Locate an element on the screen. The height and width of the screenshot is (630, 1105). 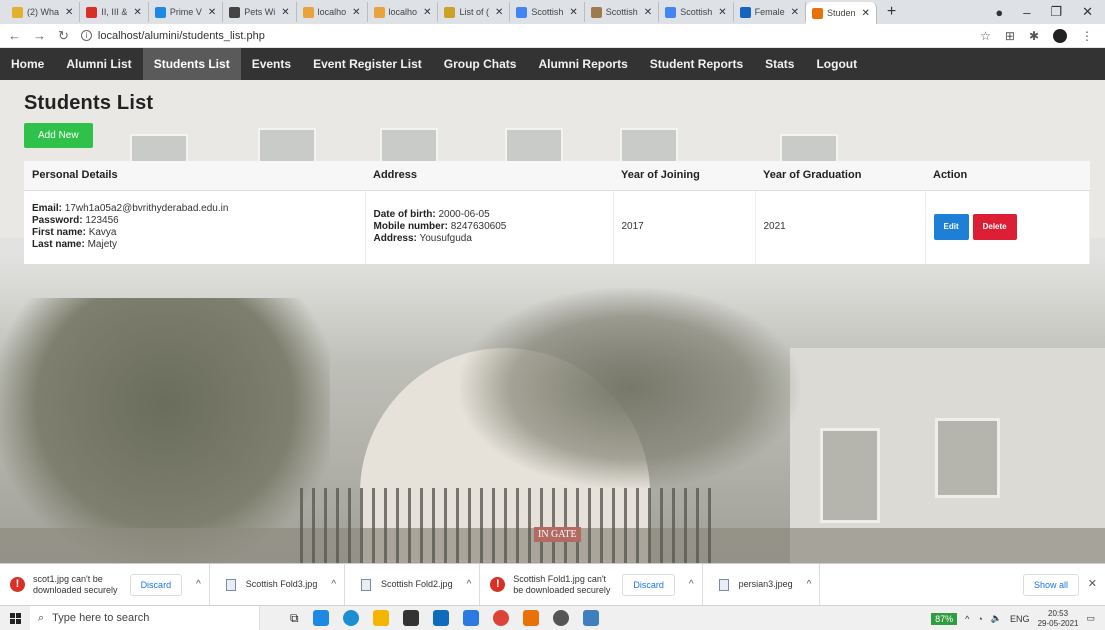
browser-tab: II, III & ✕ is located at coordinates (114, 12).